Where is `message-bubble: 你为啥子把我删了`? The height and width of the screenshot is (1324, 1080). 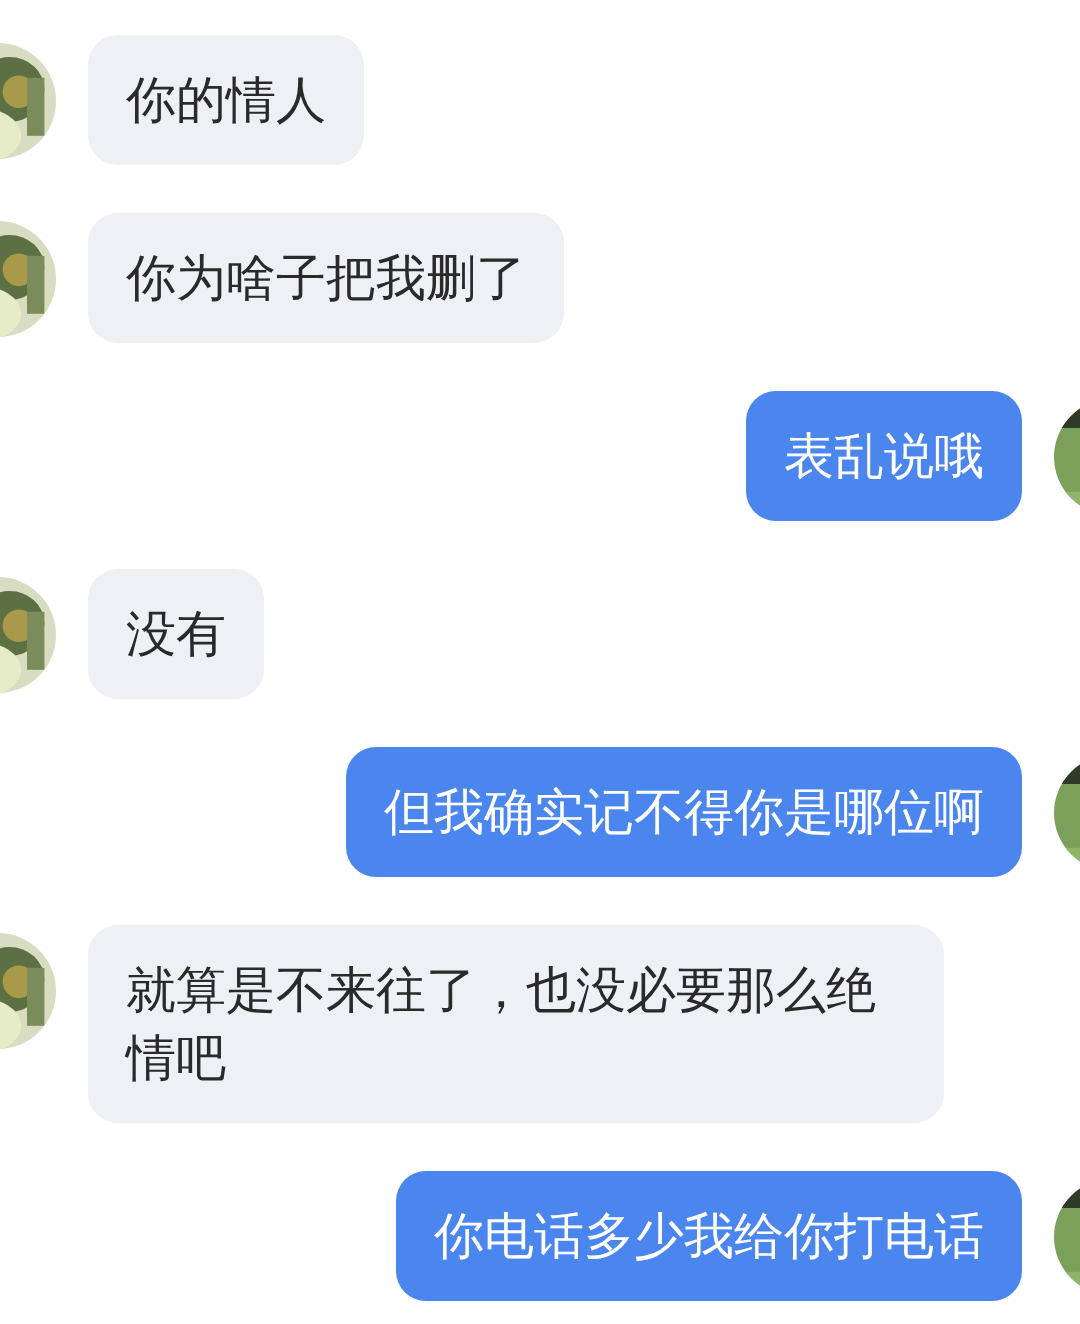
message-bubble: 你为啥子把我删了 is located at coordinates (326, 278).